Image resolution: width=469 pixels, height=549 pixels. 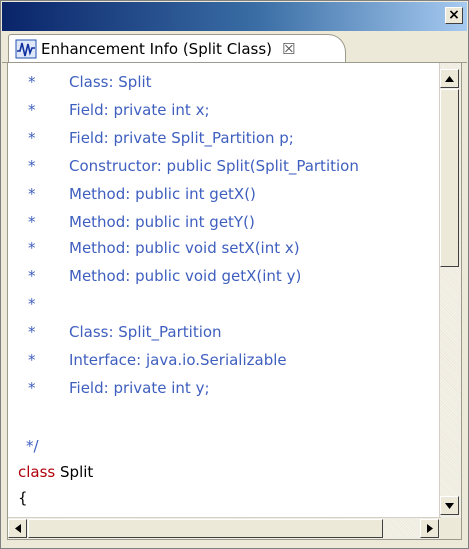 What do you see at coordinates (26, 48) in the screenshot?
I see `waveform-icon` at bounding box center [26, 48].